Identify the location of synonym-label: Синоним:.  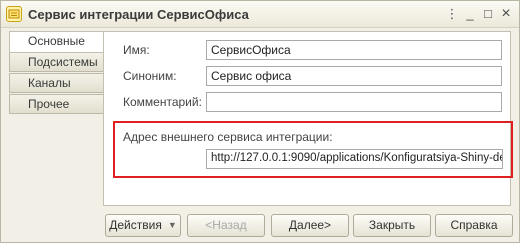
(150, 76).